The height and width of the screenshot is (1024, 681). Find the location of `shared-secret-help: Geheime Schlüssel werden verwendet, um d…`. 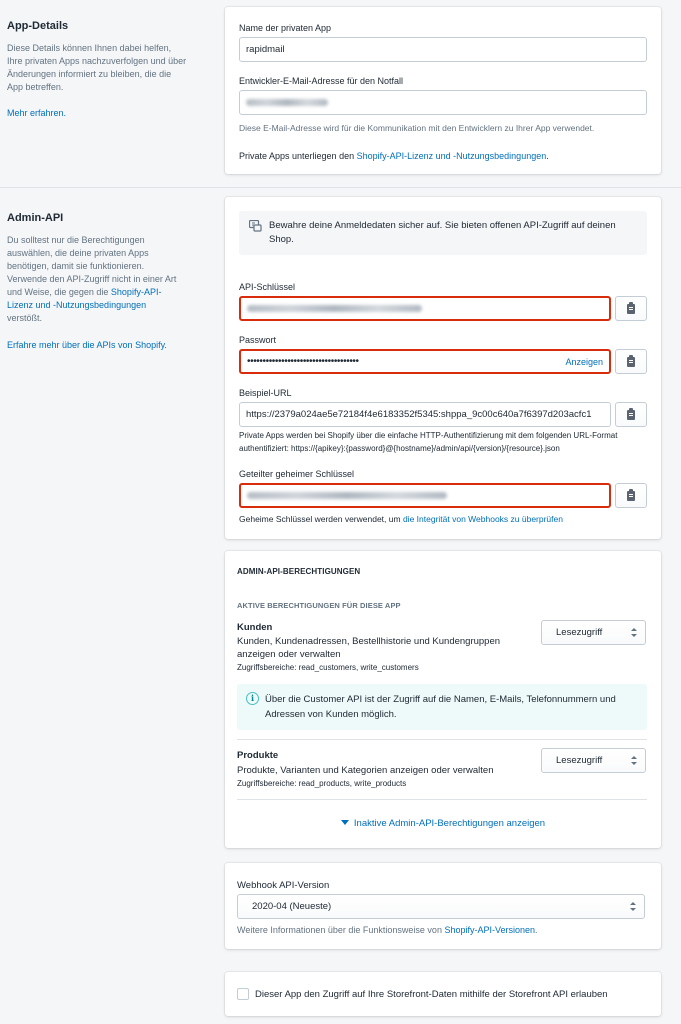

shared-secret-help: Geheime Schlüssel werden verwendet, um d… is located at coordinates (401, 519).